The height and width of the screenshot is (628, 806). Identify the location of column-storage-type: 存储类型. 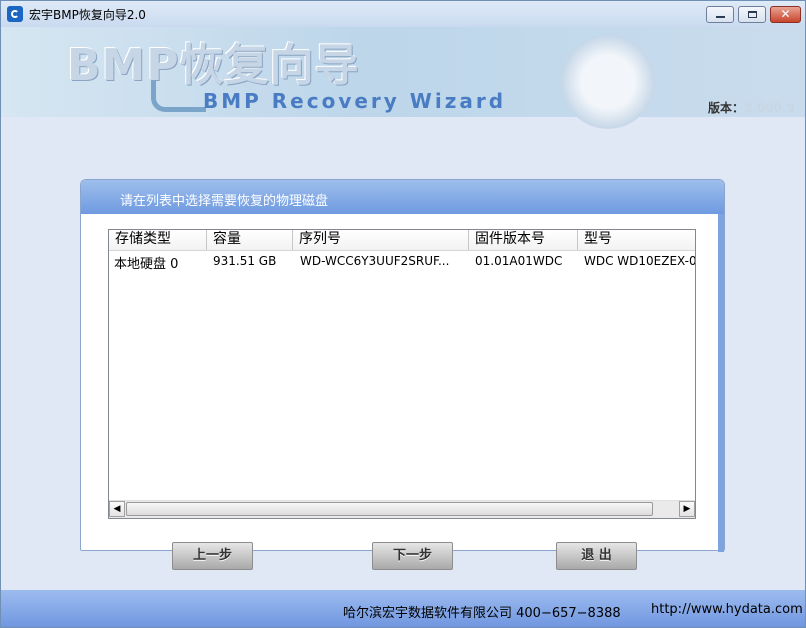
(158, 240).